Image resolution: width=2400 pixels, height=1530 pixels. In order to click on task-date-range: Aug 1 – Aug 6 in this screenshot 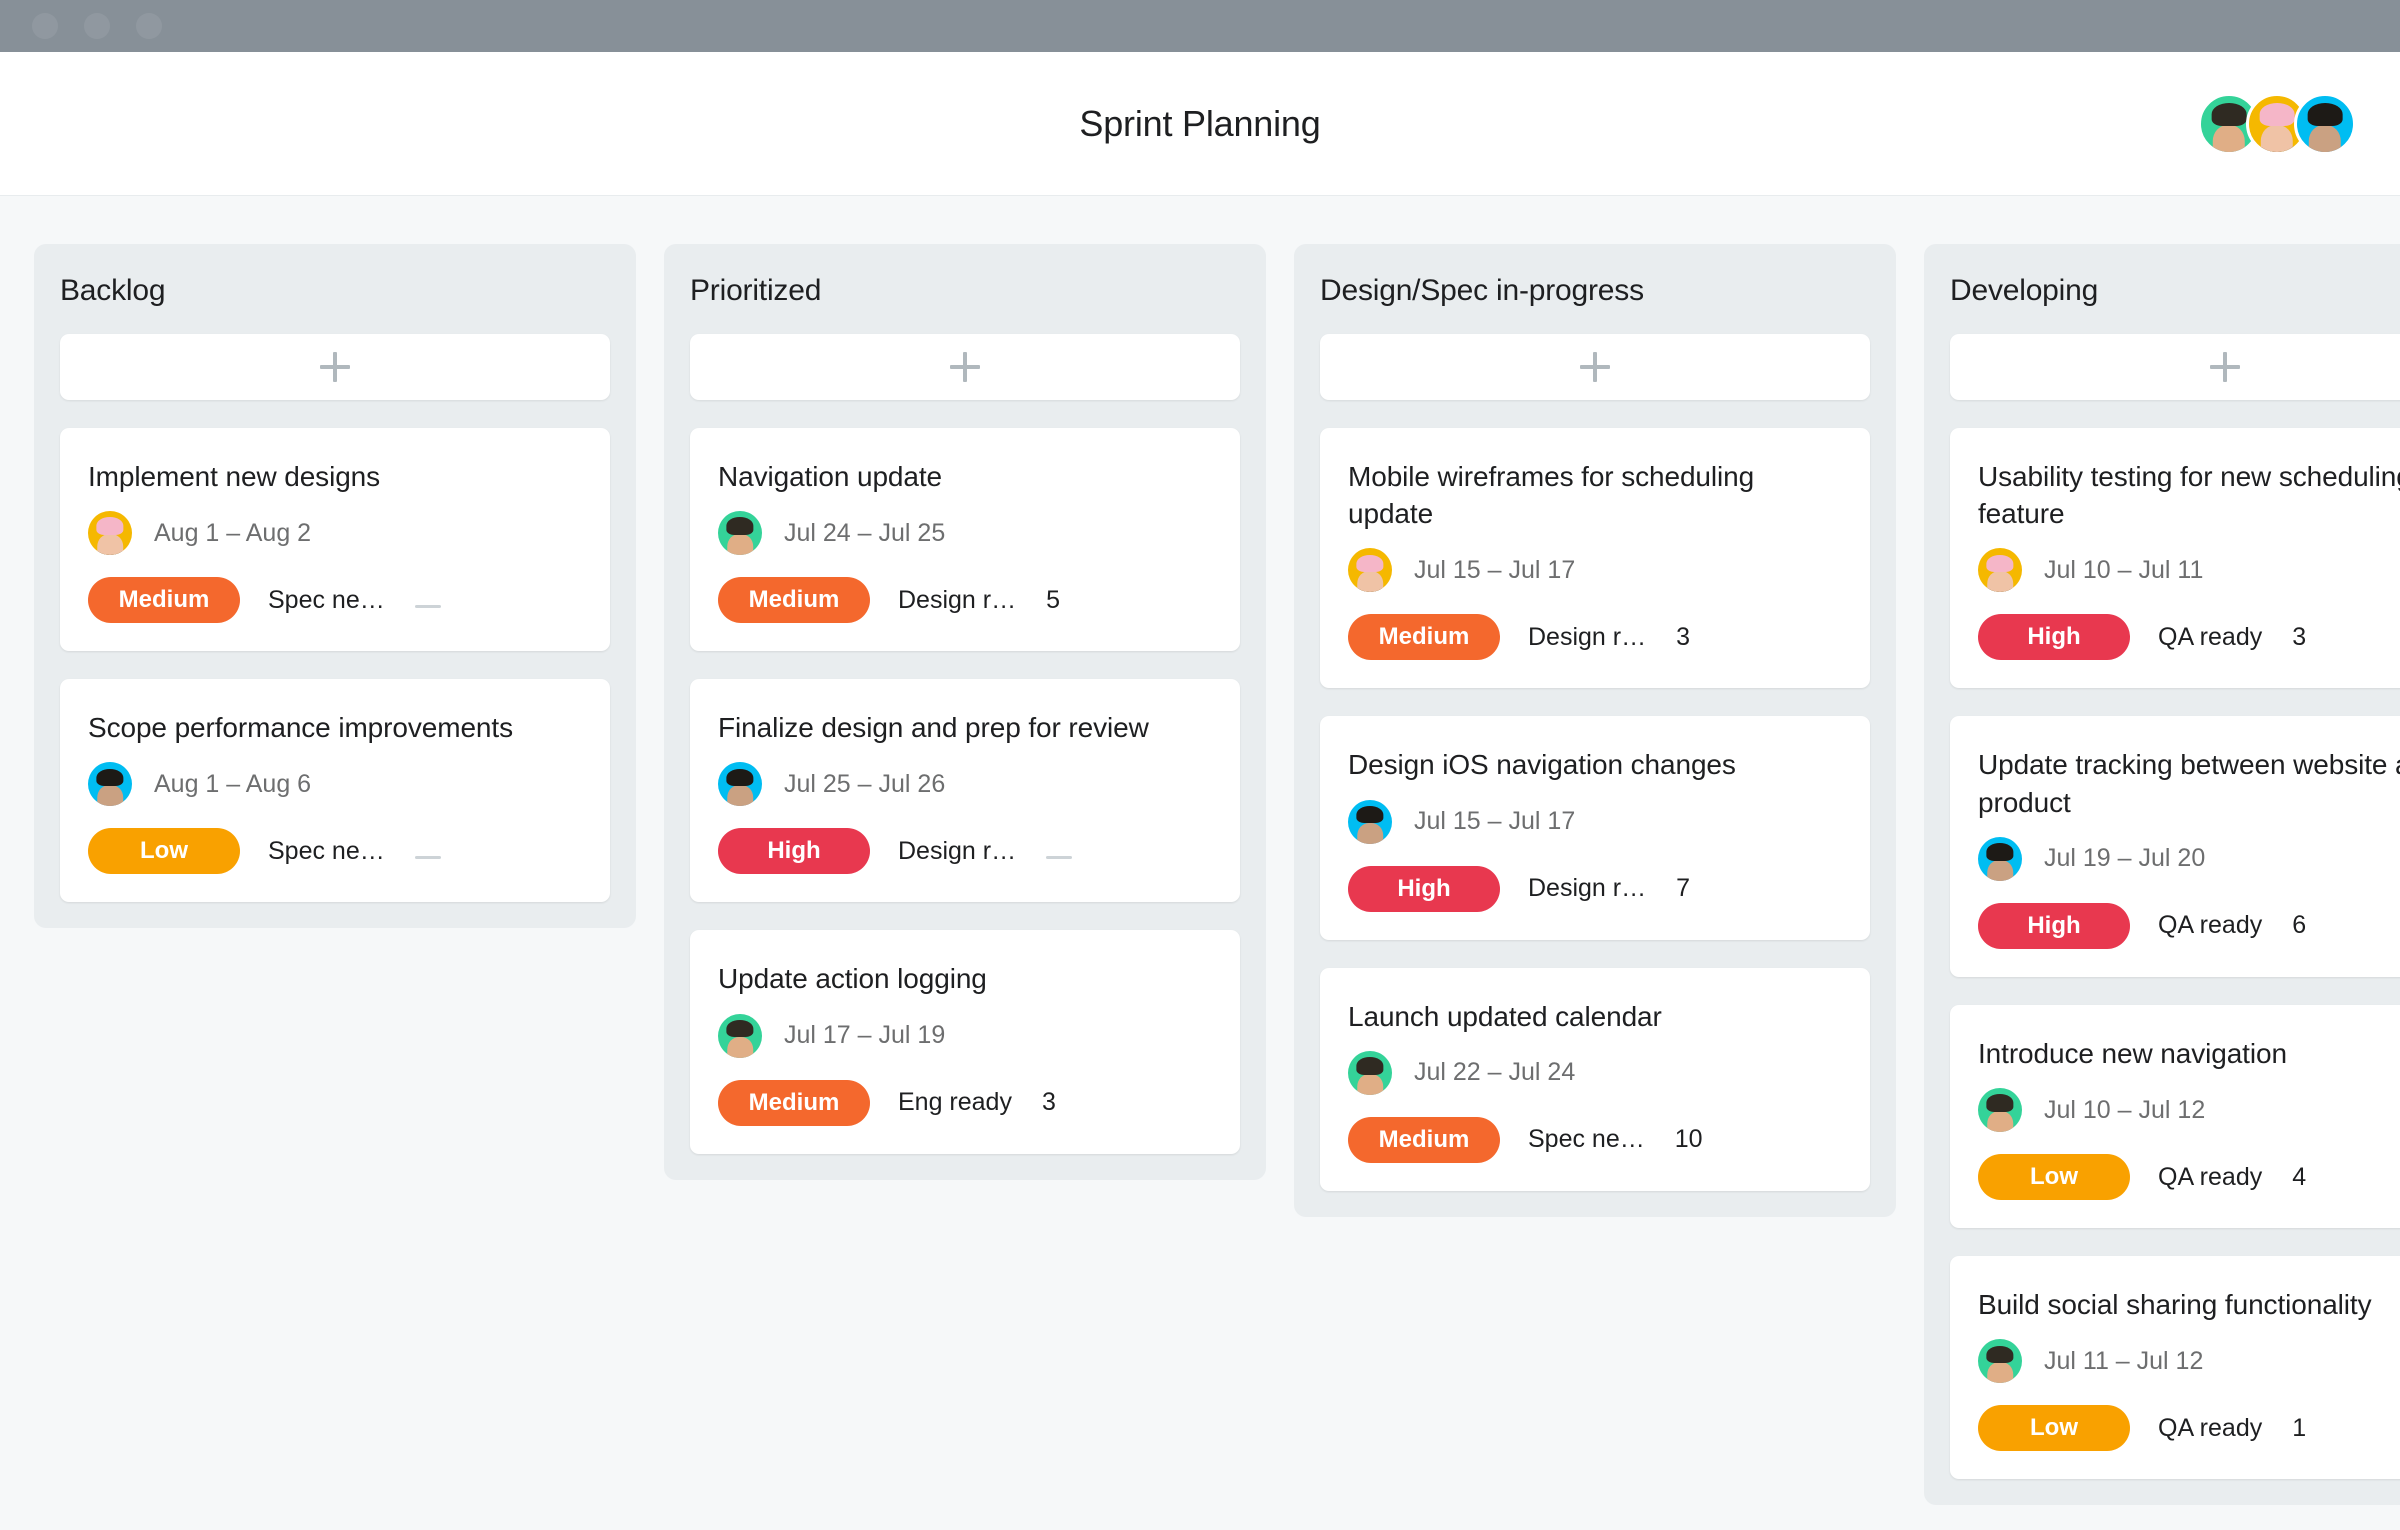, I will do `click(233, 783)`.